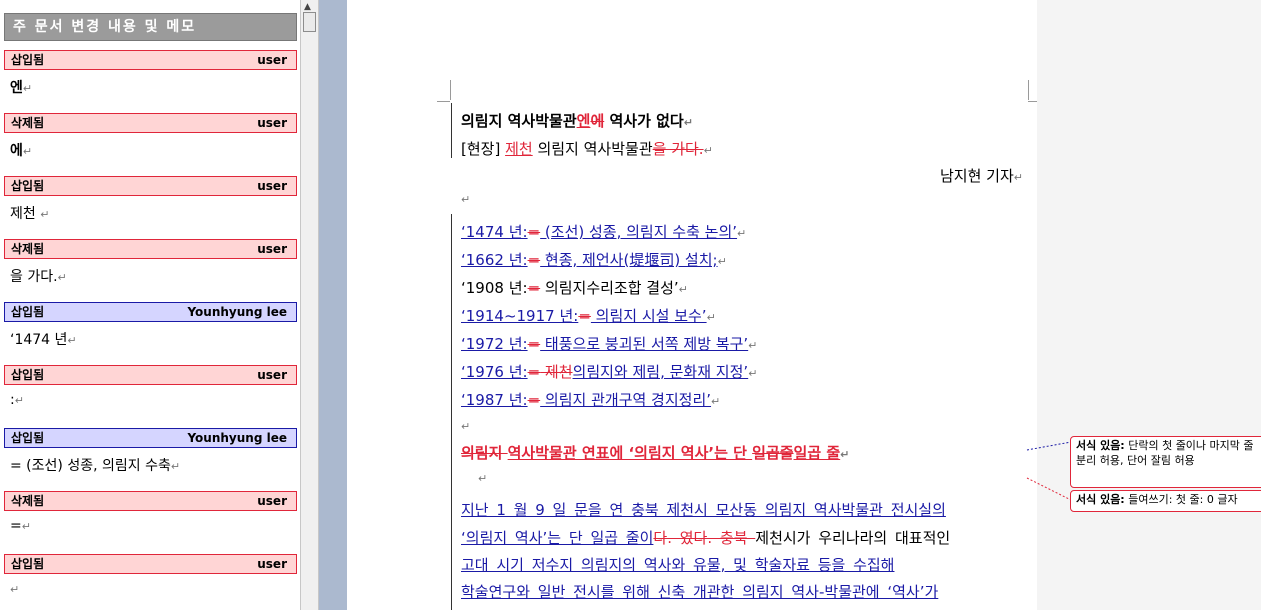 This screenshot has width=1261, height=610. I want to click on byline-text: 남지현 기자, so click(977, 176).